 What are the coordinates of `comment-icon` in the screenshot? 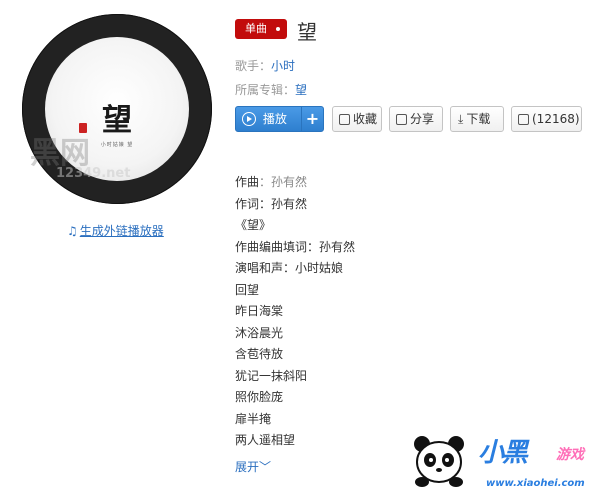 It's located at (523, 119).